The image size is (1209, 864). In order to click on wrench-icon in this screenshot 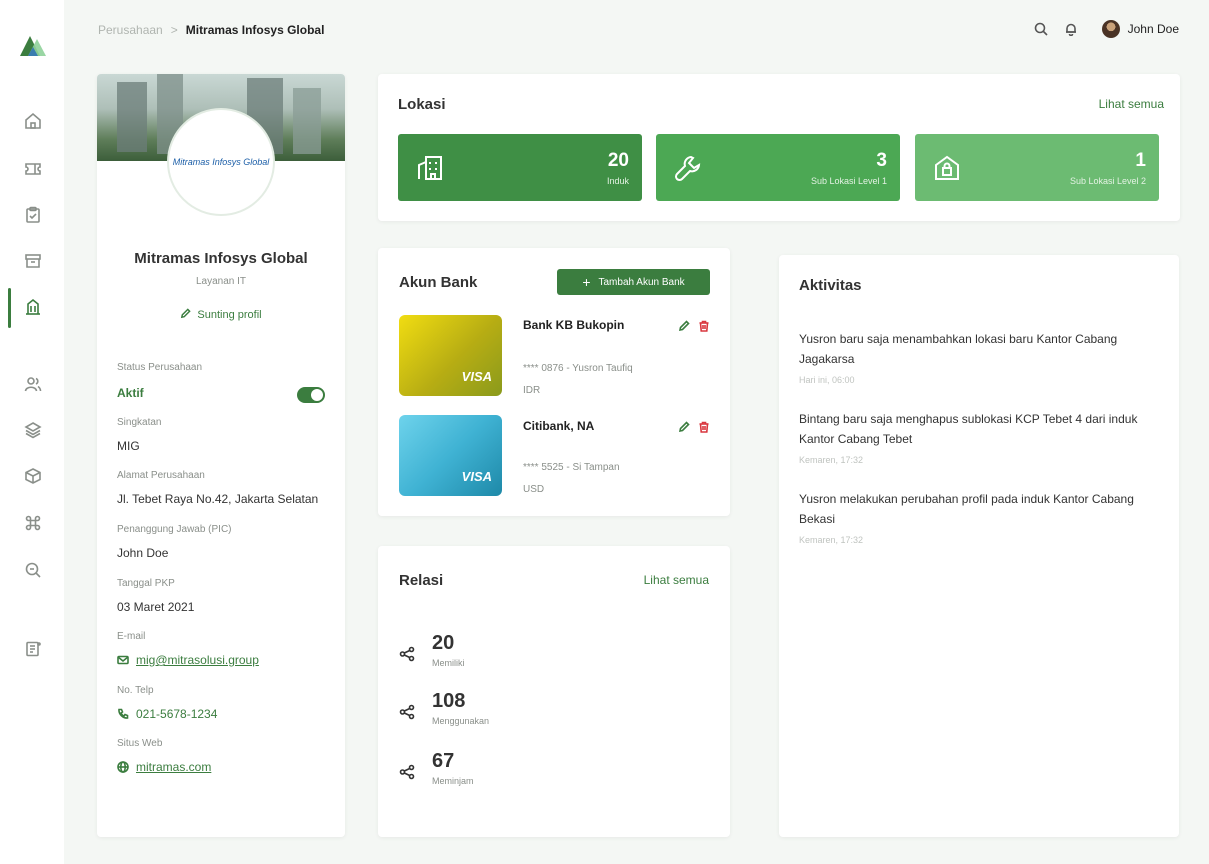, I will do `click(687, 168)`.